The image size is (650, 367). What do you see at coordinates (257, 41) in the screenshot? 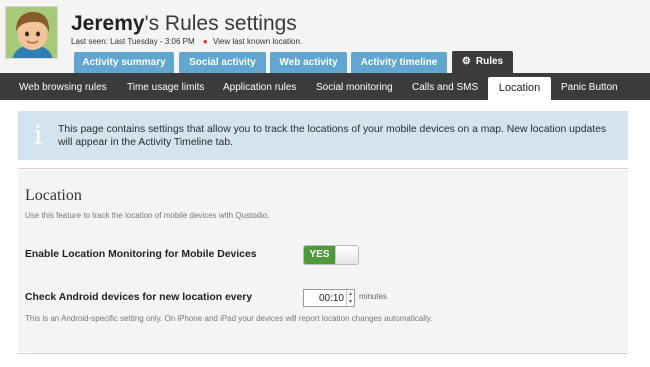
I see `view-location-link: View last known location.` at bounding box center [257, 41].